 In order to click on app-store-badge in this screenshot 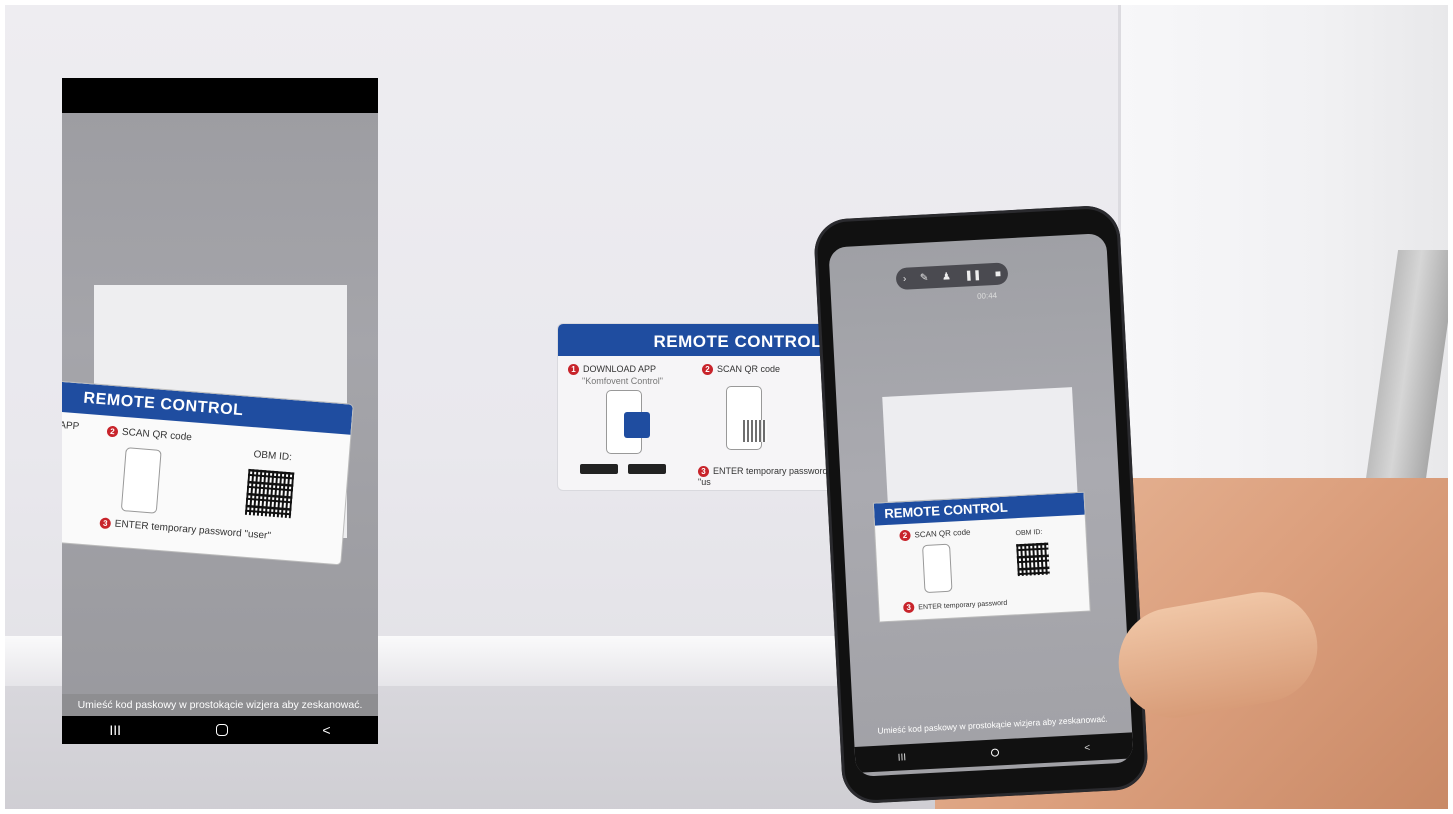, I will do `click(647, 469)`.